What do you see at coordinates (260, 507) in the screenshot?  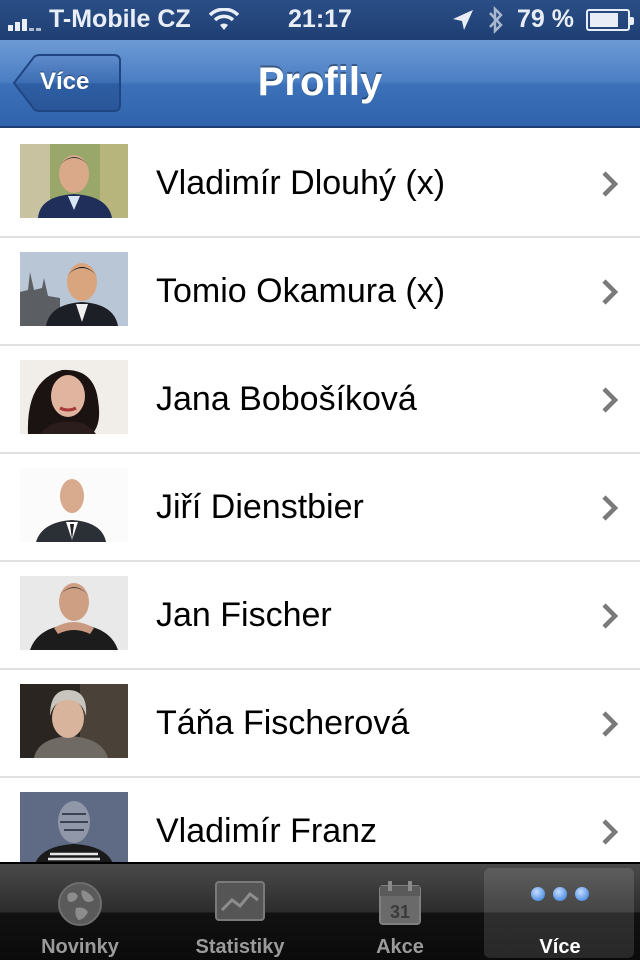 I see `profile-name: Jiří Dienstbier` at bounding box center [260, 507].